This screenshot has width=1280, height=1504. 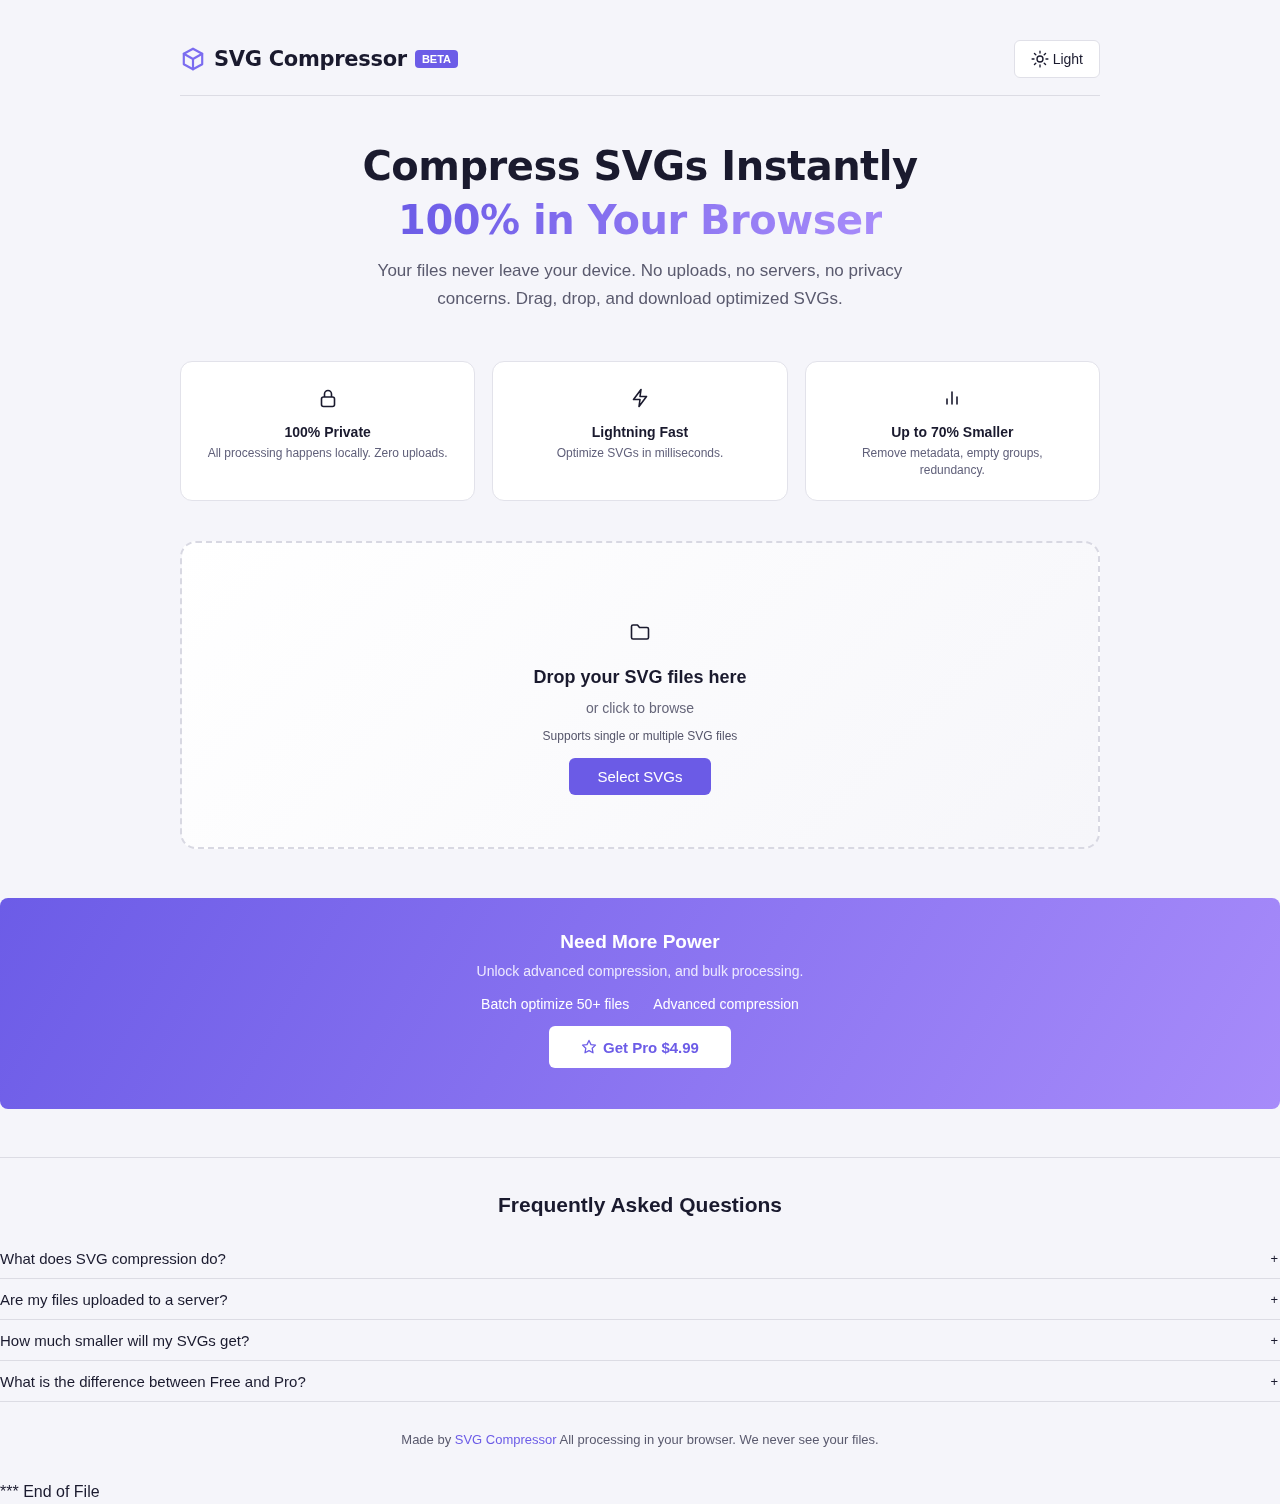 What do you see at coordinates (555, 1004) in the screenshot?
I see `pro-feature: Batch optimize 50+ files` at bounding box center [555, 1004].